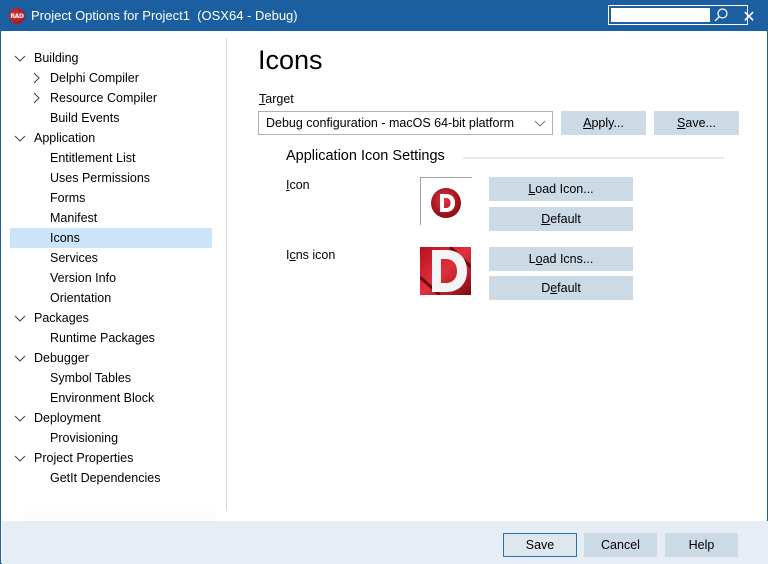 The height and width of the screenshot is (564, 768). I want to click on tree-item-label: Environment Block, so click(102, 398).